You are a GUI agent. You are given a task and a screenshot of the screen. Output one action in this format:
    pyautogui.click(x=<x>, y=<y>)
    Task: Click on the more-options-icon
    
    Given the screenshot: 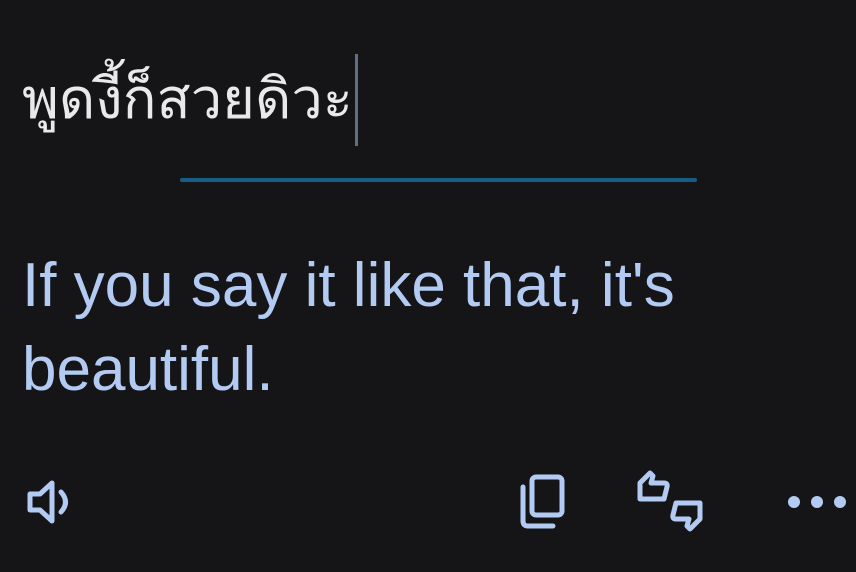 What is the action you would take?
    pyautogui.click(x=817, y=502)
    